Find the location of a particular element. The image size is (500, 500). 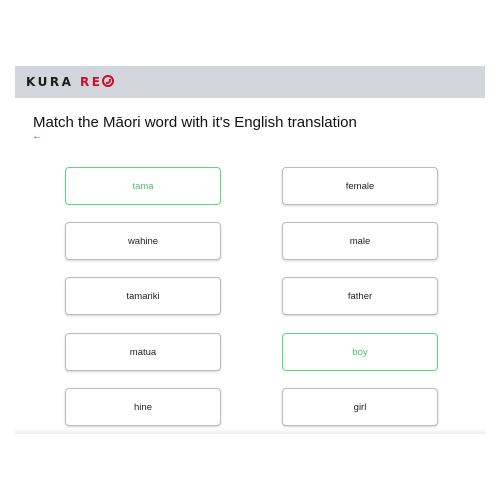

english-word-card-boy: boy is located at coordinates (360, 352).